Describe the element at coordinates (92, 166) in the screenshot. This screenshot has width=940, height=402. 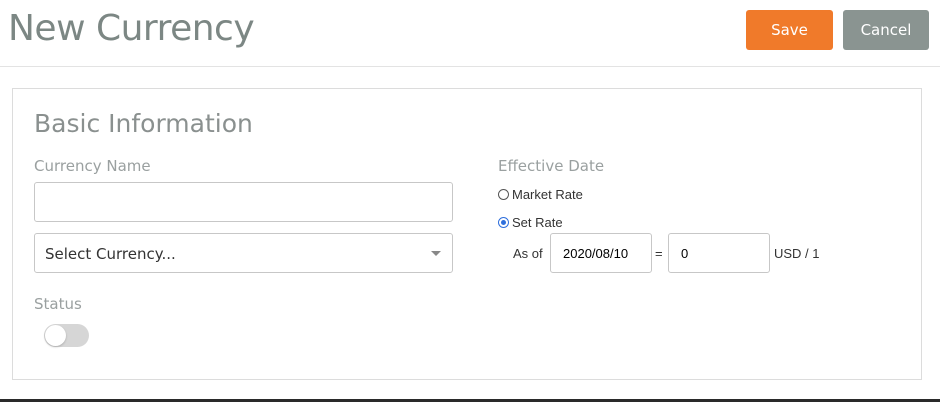
I see `currency-name-label: Currency Name` at that location.